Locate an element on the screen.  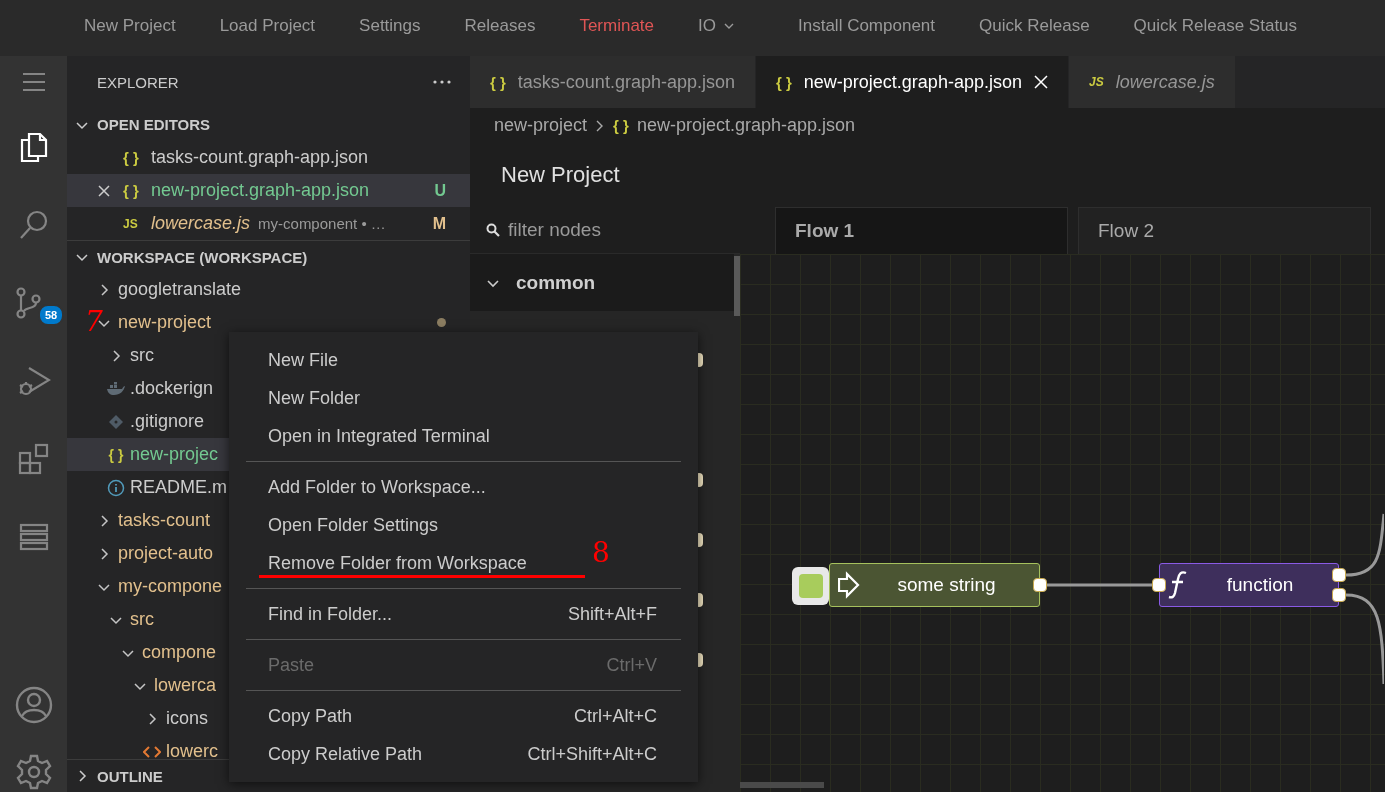
tree-item-name: tasks-count is located at coordinates (164, 520).